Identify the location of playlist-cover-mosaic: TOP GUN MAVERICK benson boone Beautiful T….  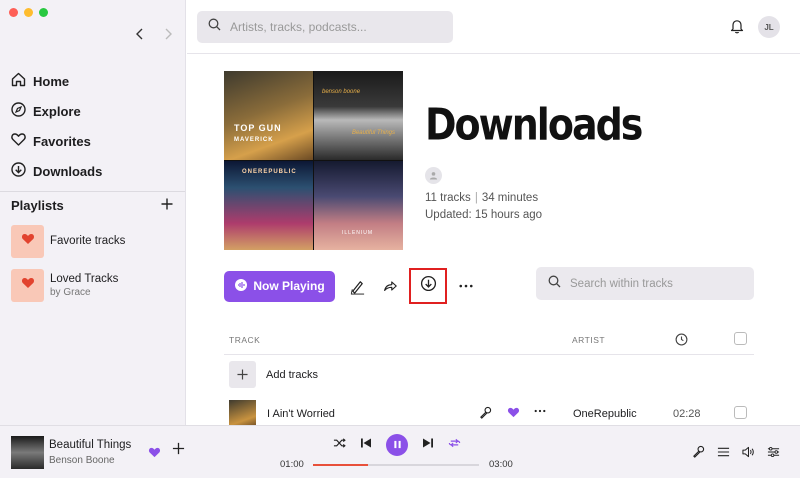
(313, 160).